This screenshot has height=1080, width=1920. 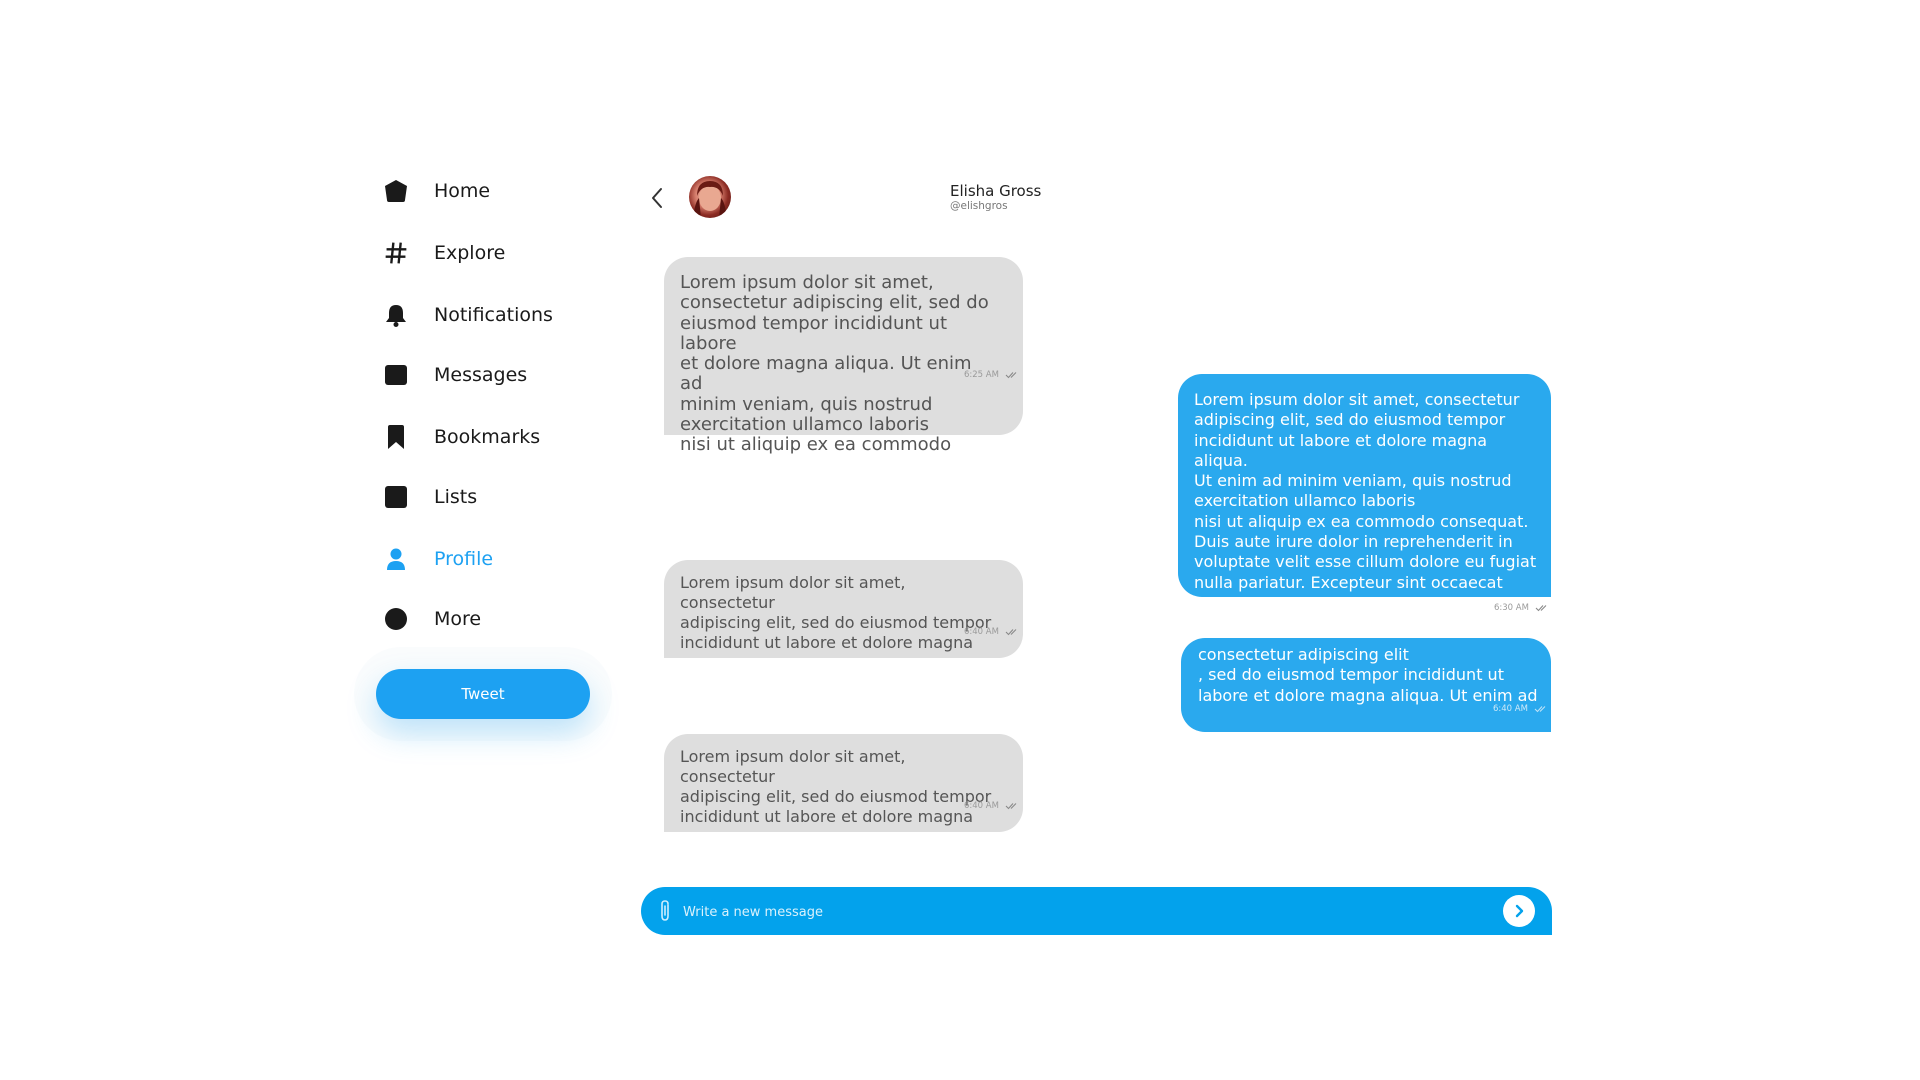 What do you see at coordinates (710, 199) in the screenshot?
I see `avatar-image` at bounding box center [710, 199].